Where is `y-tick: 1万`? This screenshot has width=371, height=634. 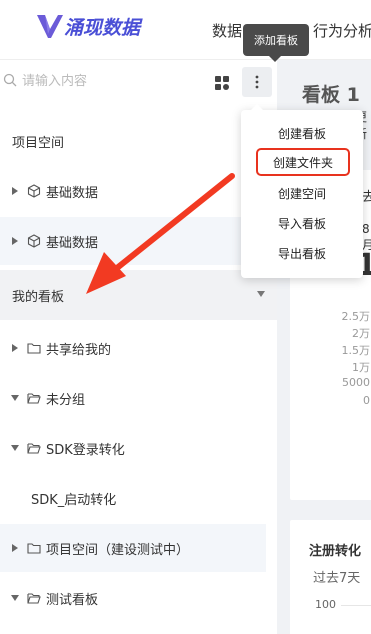 y-tick: 1万 is located at coordinates (361, 367).